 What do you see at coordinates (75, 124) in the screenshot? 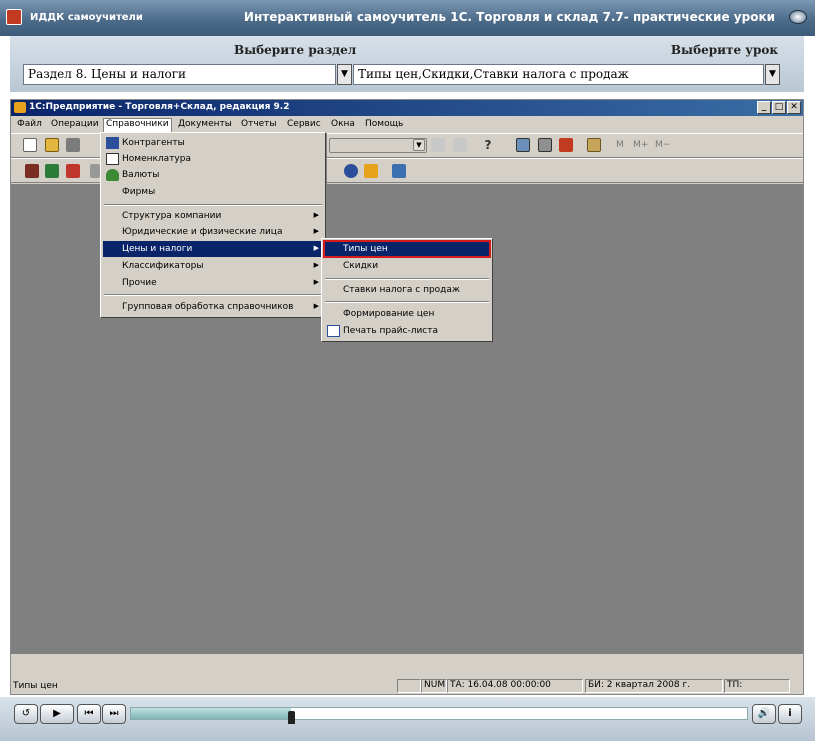
I see `menu-operations: Операции` at bounding box center [75, 124].